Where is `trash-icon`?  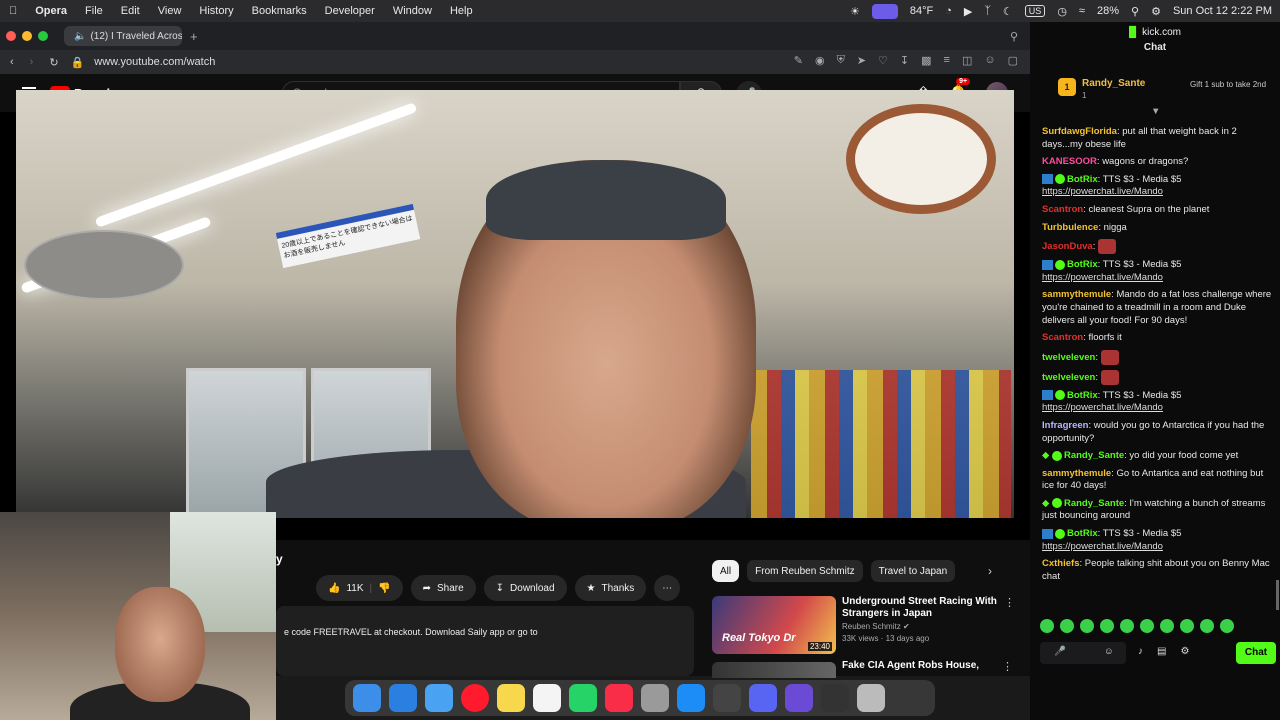
trash-icon is located at coordinates (871, 698).